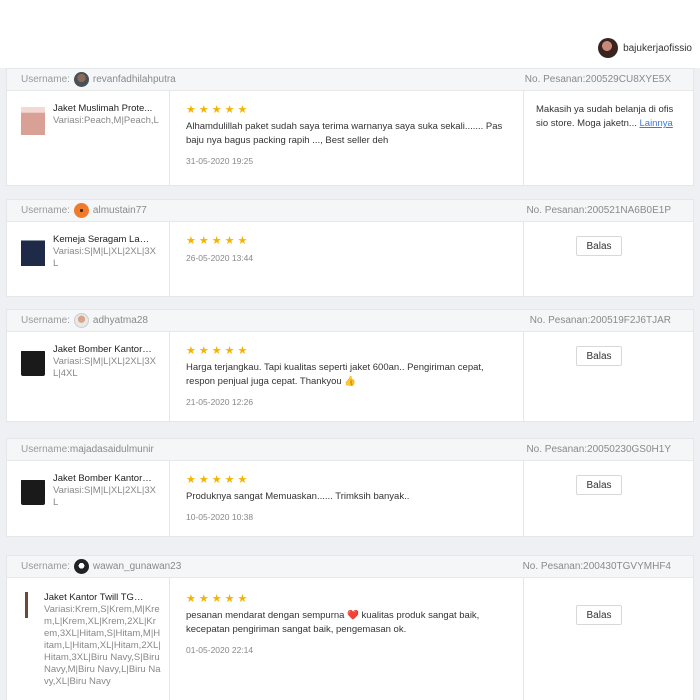 Image resolution: width=700 pixels, height=700 pixels. I want to click on order-number: No. Pesanan:20050230GS0H1Y, so click(598, 449).